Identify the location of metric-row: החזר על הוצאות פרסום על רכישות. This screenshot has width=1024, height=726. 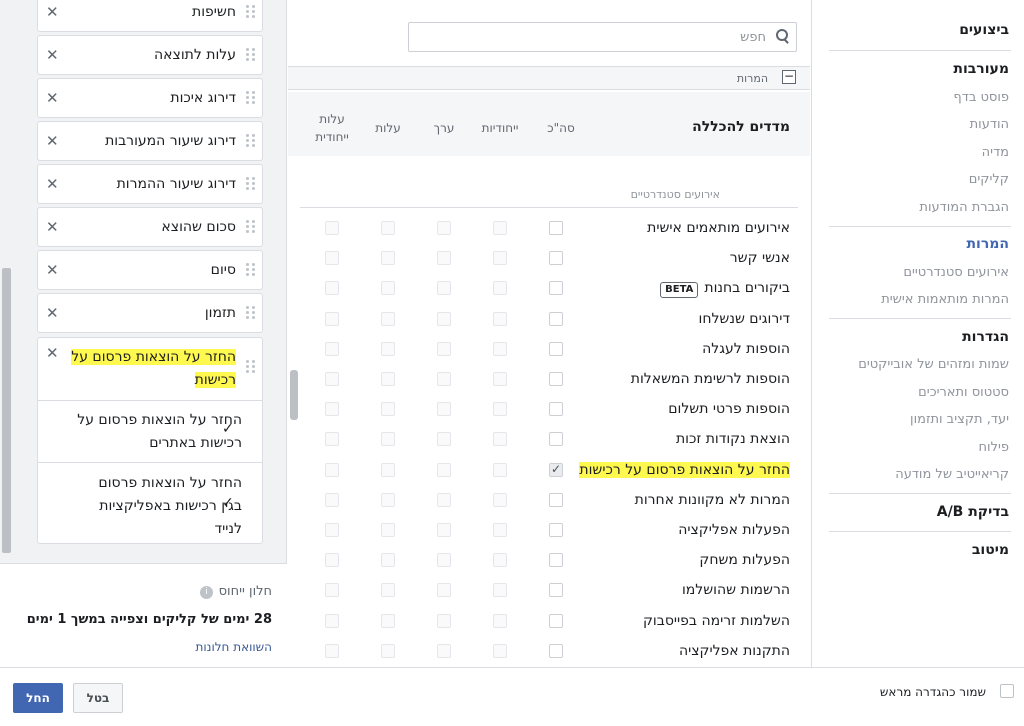
(549, 470).